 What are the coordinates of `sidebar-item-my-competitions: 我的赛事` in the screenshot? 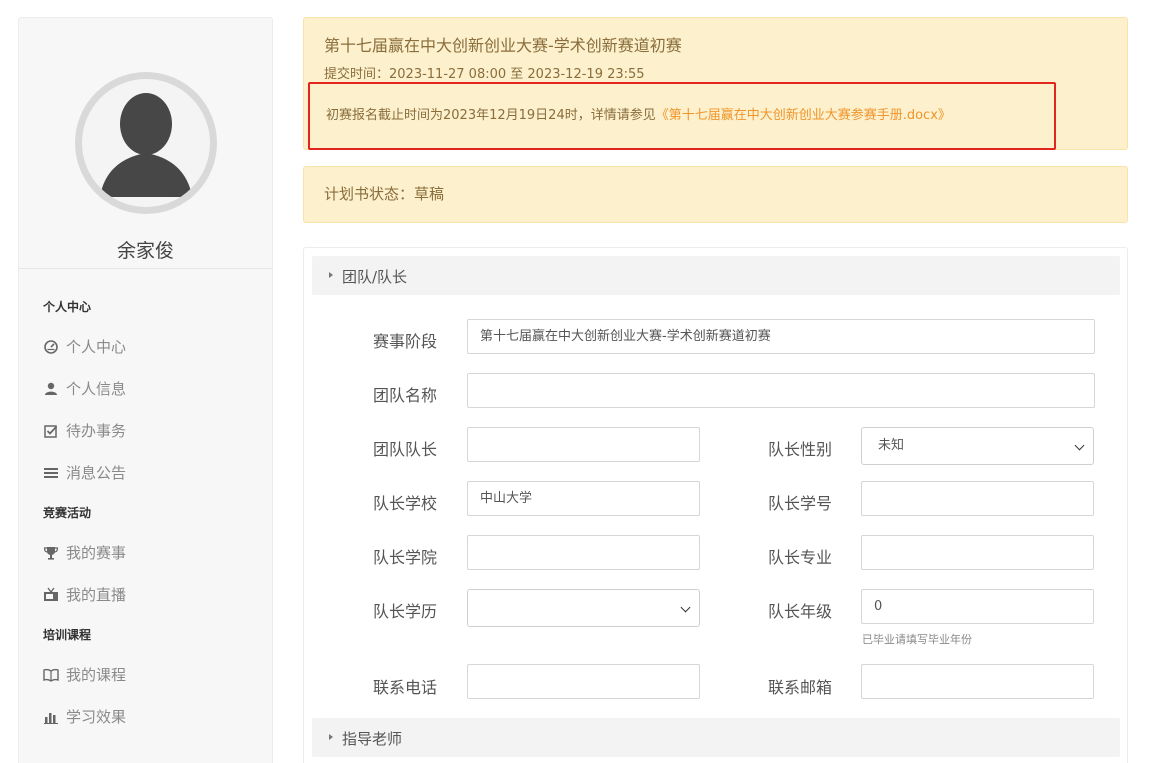 It's located at (84, 552).